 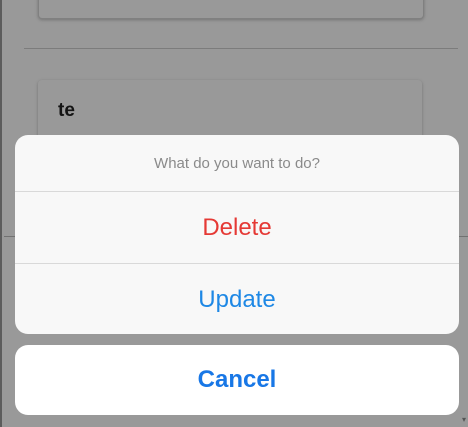 I want to click on scroll-down-icon: ▾, so click(x=464, y=419).